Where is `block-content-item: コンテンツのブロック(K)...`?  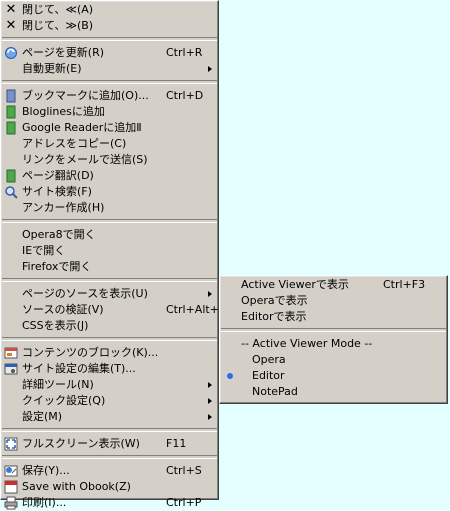 block-content-item: コンテンツのブロック(K)... is located at coordinates (109, 353).